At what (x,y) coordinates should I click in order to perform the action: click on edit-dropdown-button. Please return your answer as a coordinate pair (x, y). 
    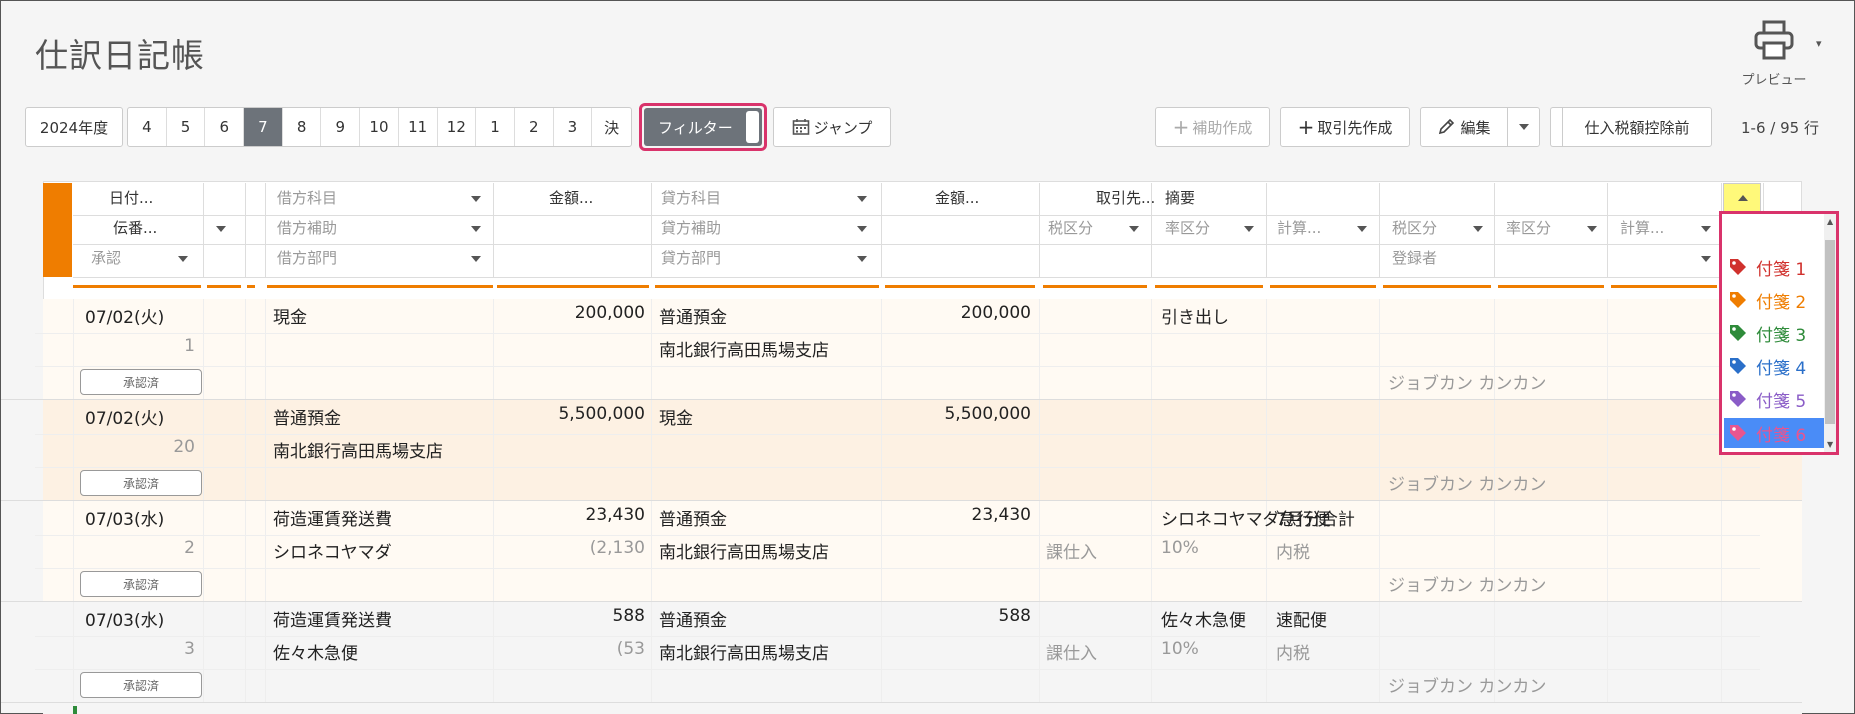
    Looking at the image, I should click on (1523, 127).